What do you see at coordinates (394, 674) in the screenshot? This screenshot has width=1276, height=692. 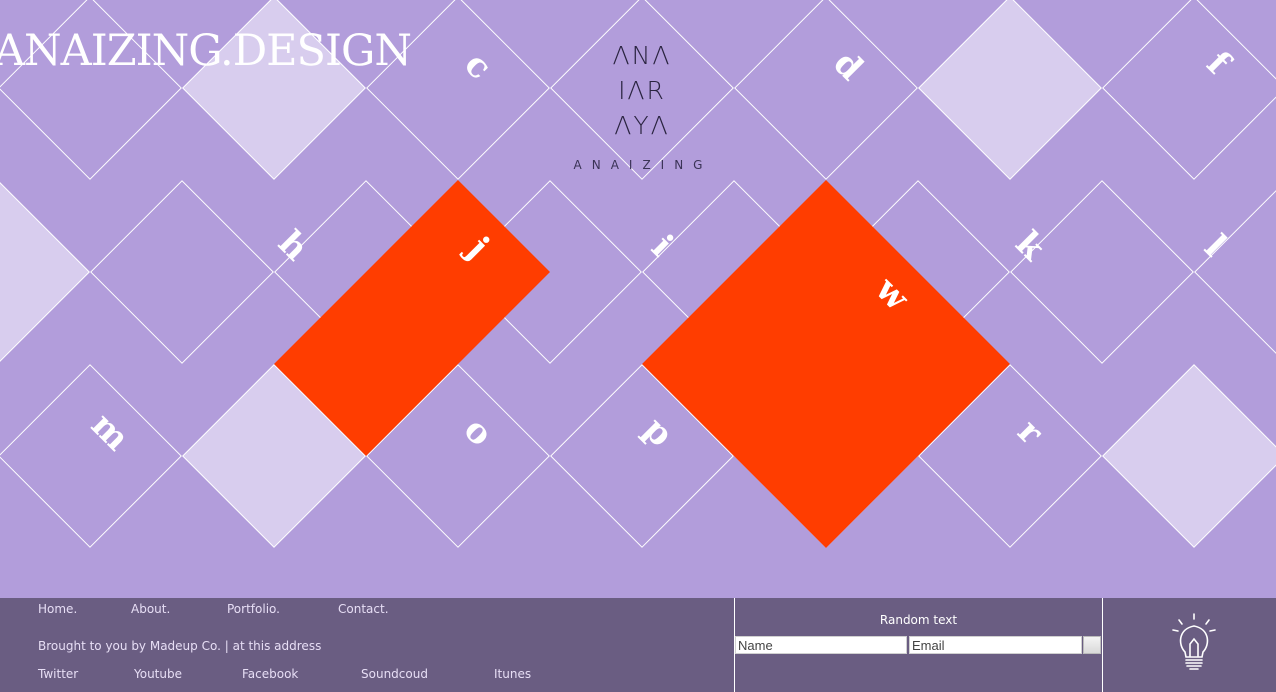 I see `soundcloud-link: Soundcoud` at bounding box center [394, 674].